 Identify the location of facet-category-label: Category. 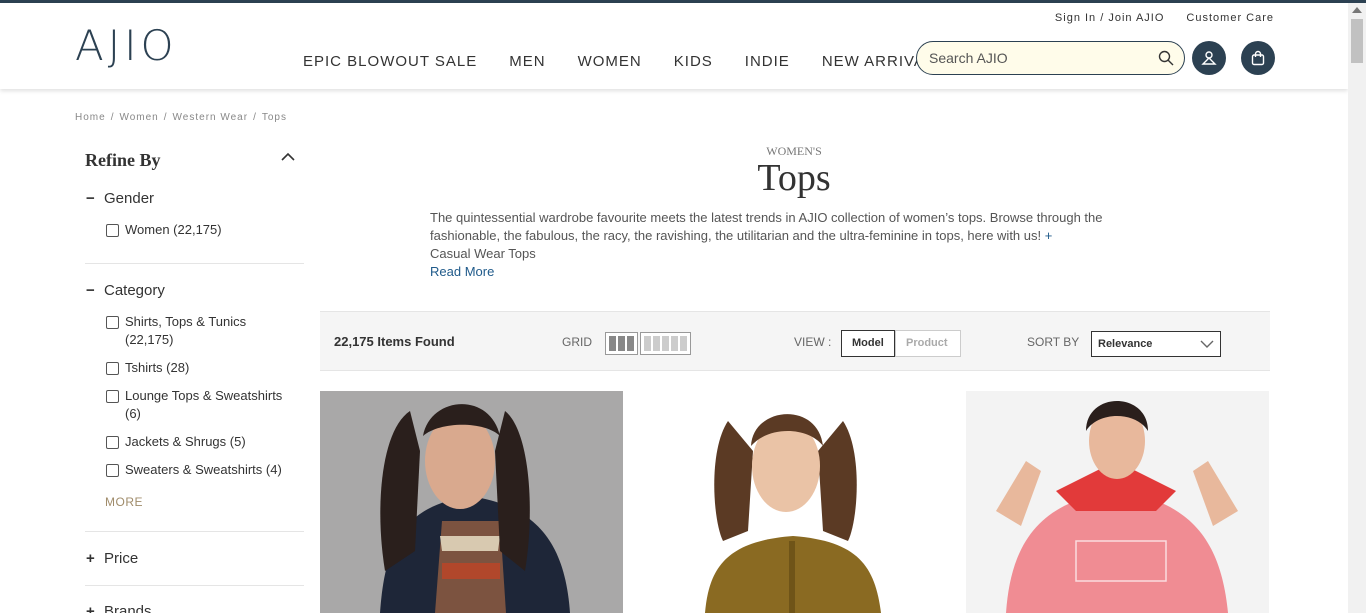
(134, 290).